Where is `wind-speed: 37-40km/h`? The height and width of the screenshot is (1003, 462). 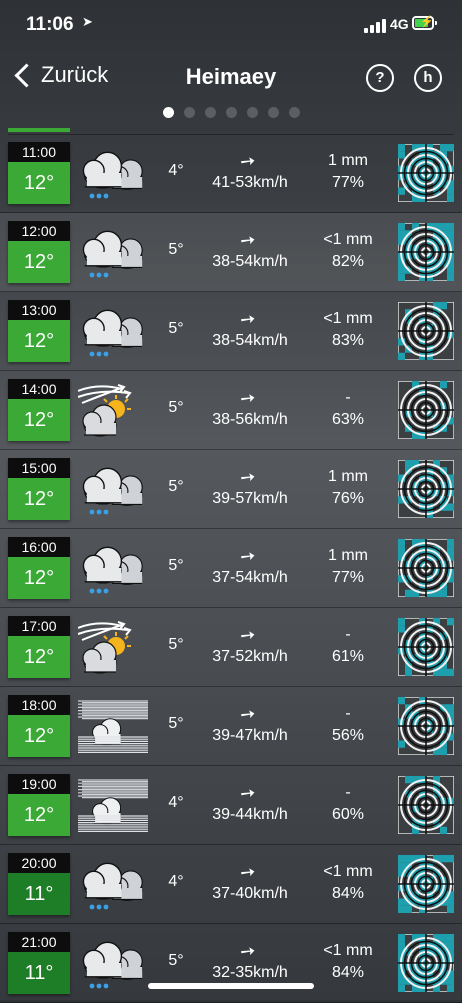
wind-speed: 37-40km/h is located at coordinates (250, 893).